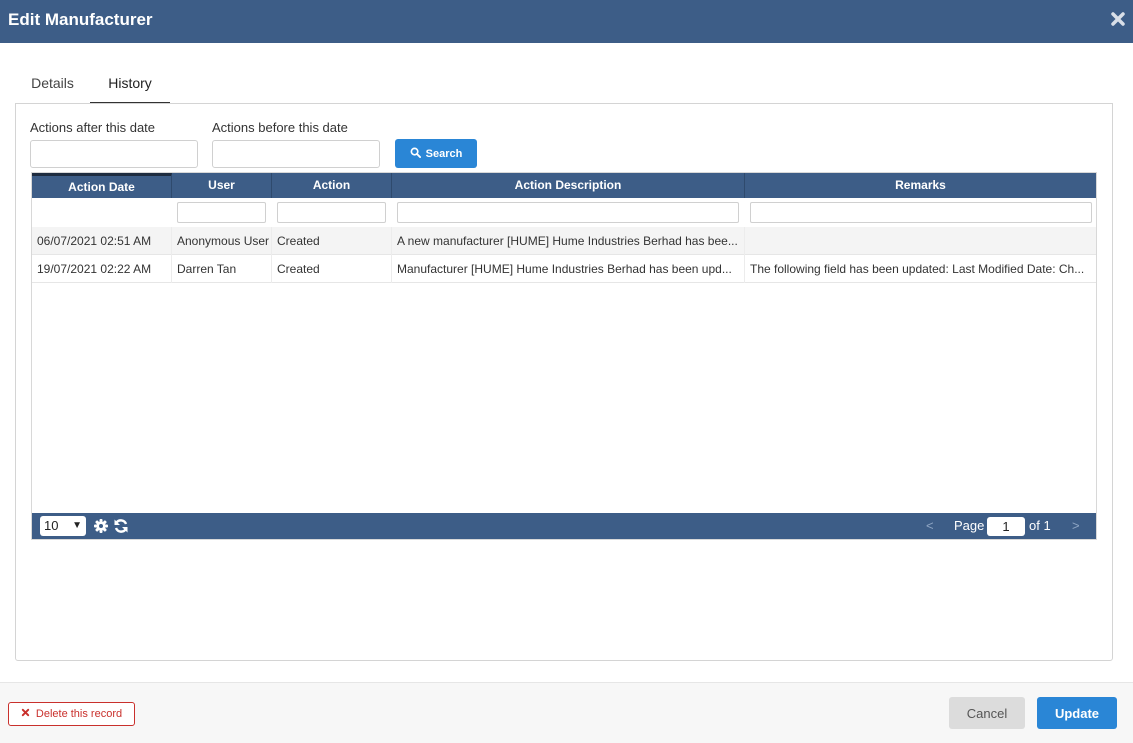 Image resolution: width=1133 pixels, height=743 pixels. What do you see at coordinates (102, 185) in the screenshot?
I see `column-header-action-date: Action Date` at bounding box center [102, 185].